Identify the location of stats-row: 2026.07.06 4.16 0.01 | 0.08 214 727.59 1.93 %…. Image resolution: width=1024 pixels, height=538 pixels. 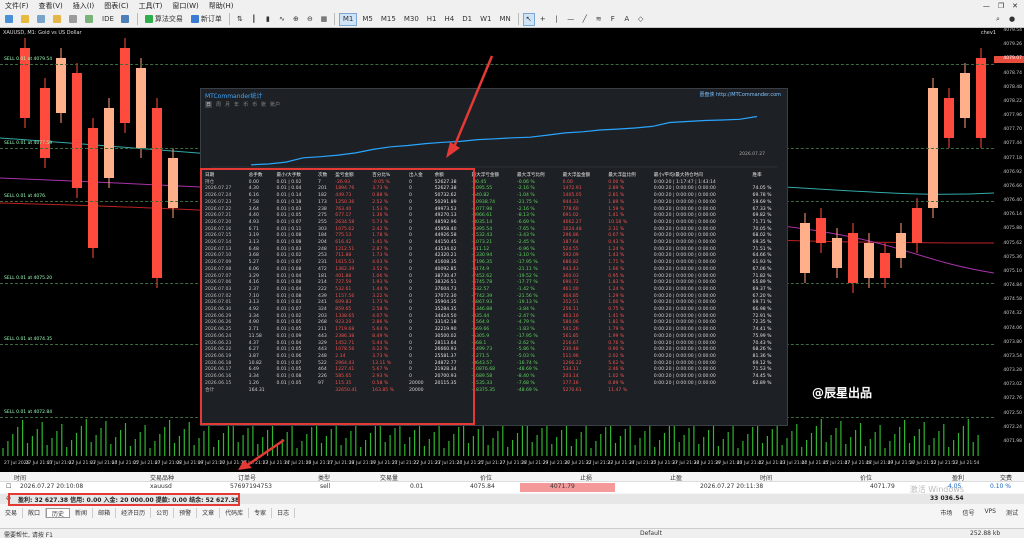
(494, 283).